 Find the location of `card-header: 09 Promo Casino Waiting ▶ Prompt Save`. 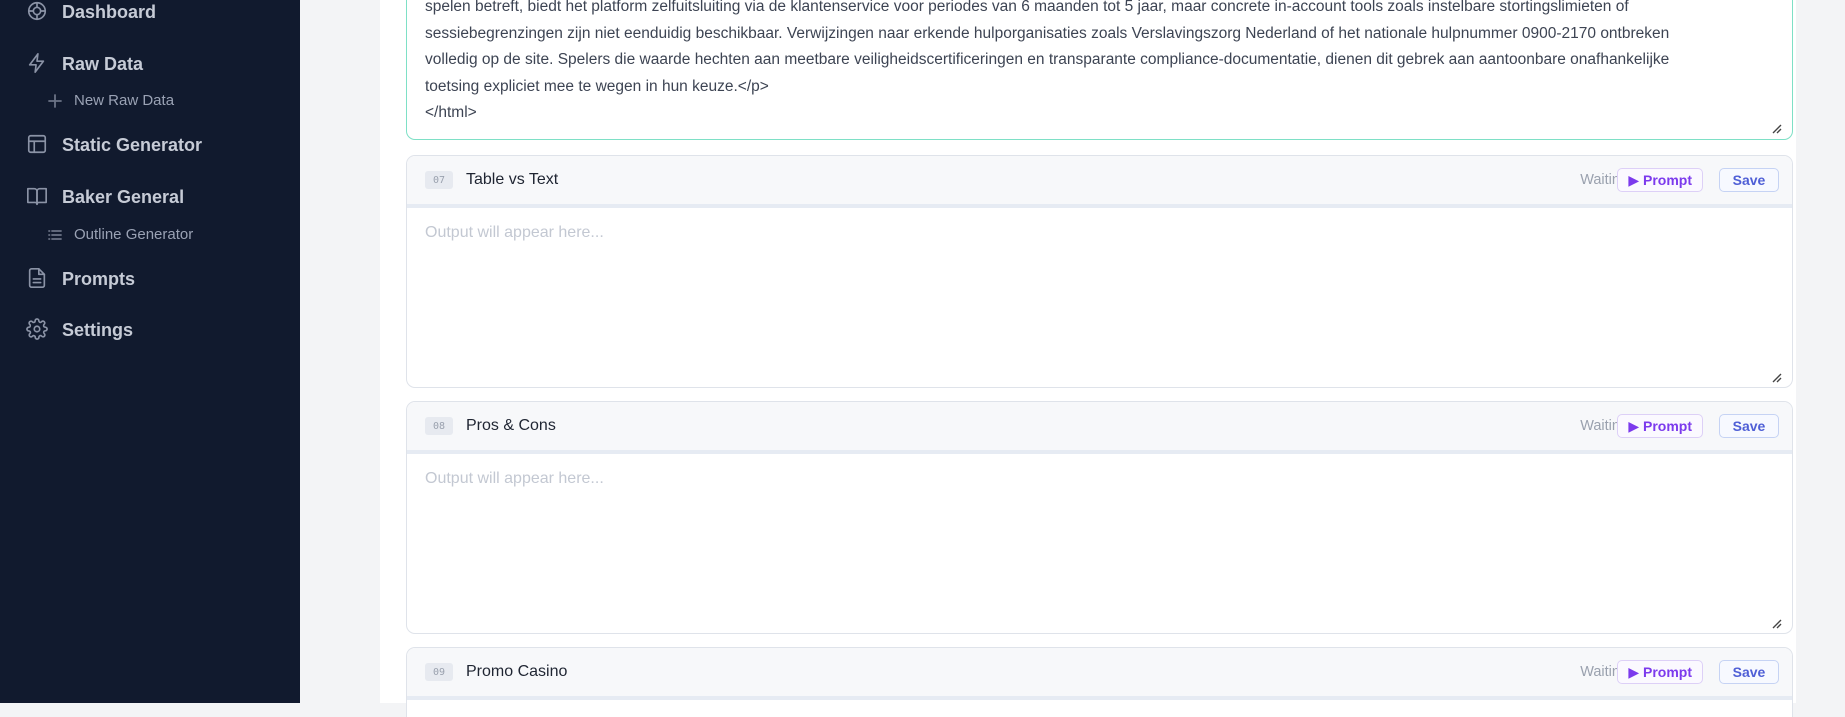

card-header: 09 Promo Casino Waiting ▶ Prompt Save is located at coordinates (1099, 674).